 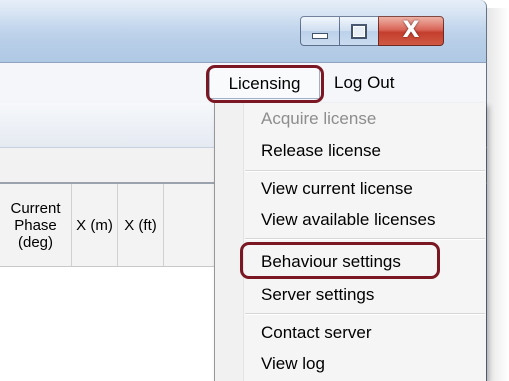 What do you see at coordinates (320, 36) in the screenshot?
I see `minimize-icon` at bounding box center [320, 36].